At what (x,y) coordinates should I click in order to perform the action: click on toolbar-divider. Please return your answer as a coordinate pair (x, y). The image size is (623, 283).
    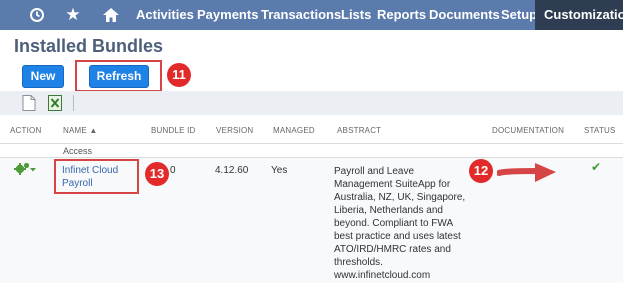
    Looking at the image, I should click on (73, 103).